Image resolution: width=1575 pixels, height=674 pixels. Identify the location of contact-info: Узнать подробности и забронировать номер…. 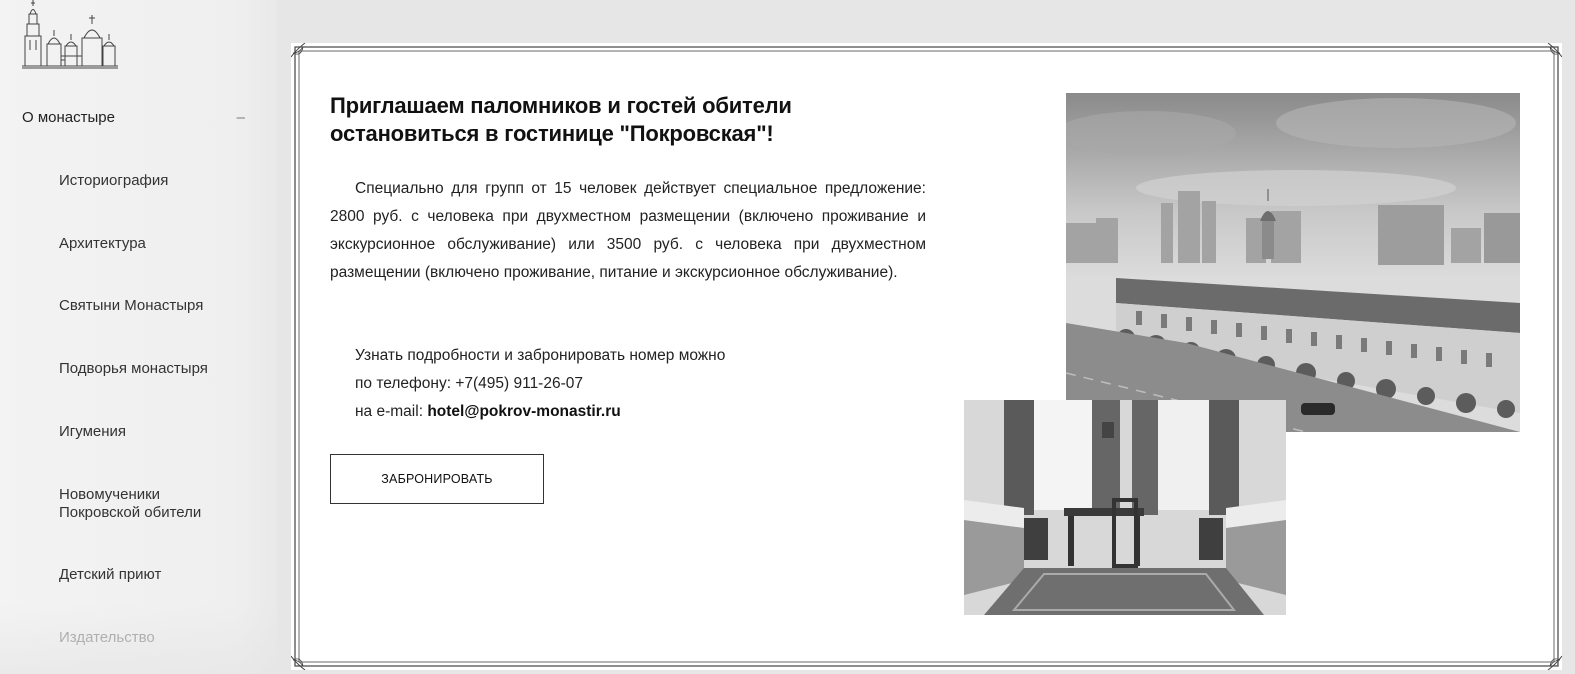
(605, 384).